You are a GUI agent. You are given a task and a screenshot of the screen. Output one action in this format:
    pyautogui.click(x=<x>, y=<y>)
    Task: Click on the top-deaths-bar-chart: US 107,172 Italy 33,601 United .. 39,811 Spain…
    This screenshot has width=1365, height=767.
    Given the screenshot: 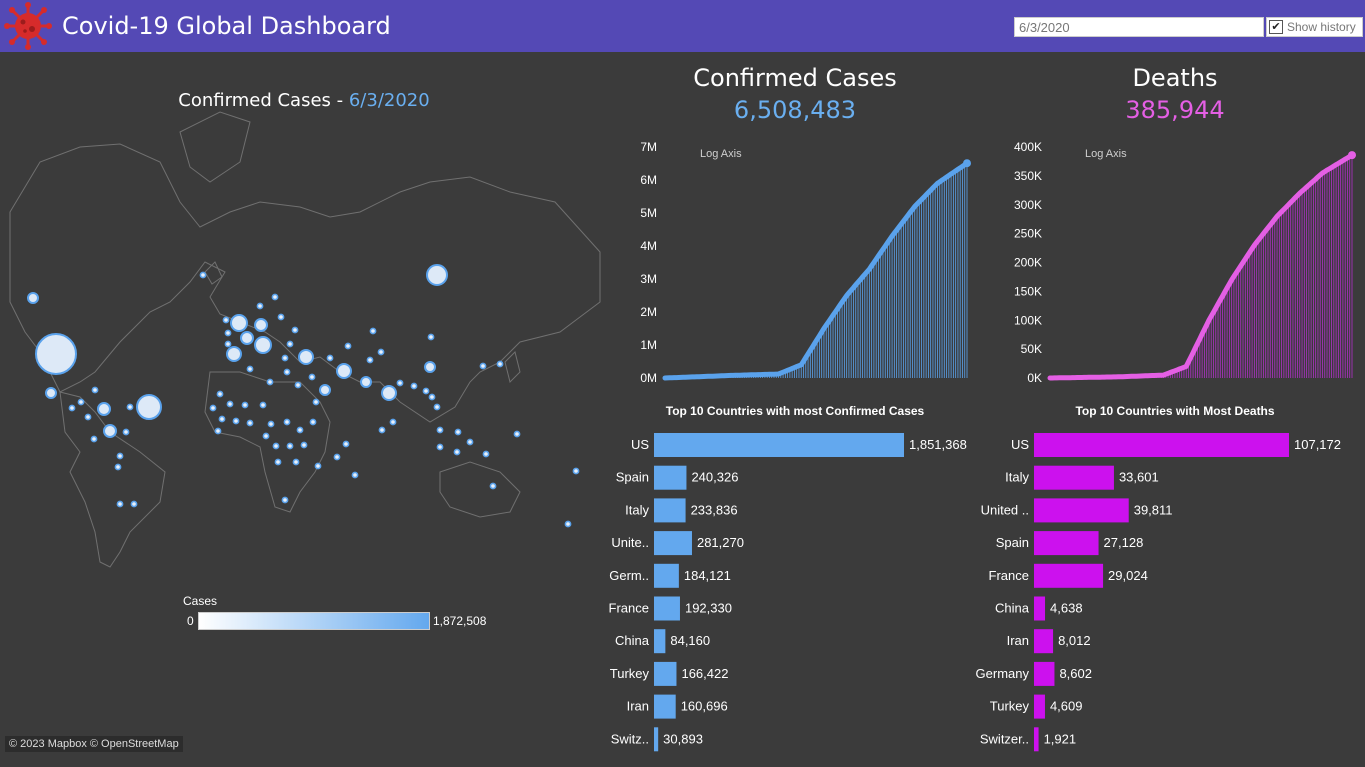 What is the action you would take?
    pyautogui.click(x=1165, y=597)
    